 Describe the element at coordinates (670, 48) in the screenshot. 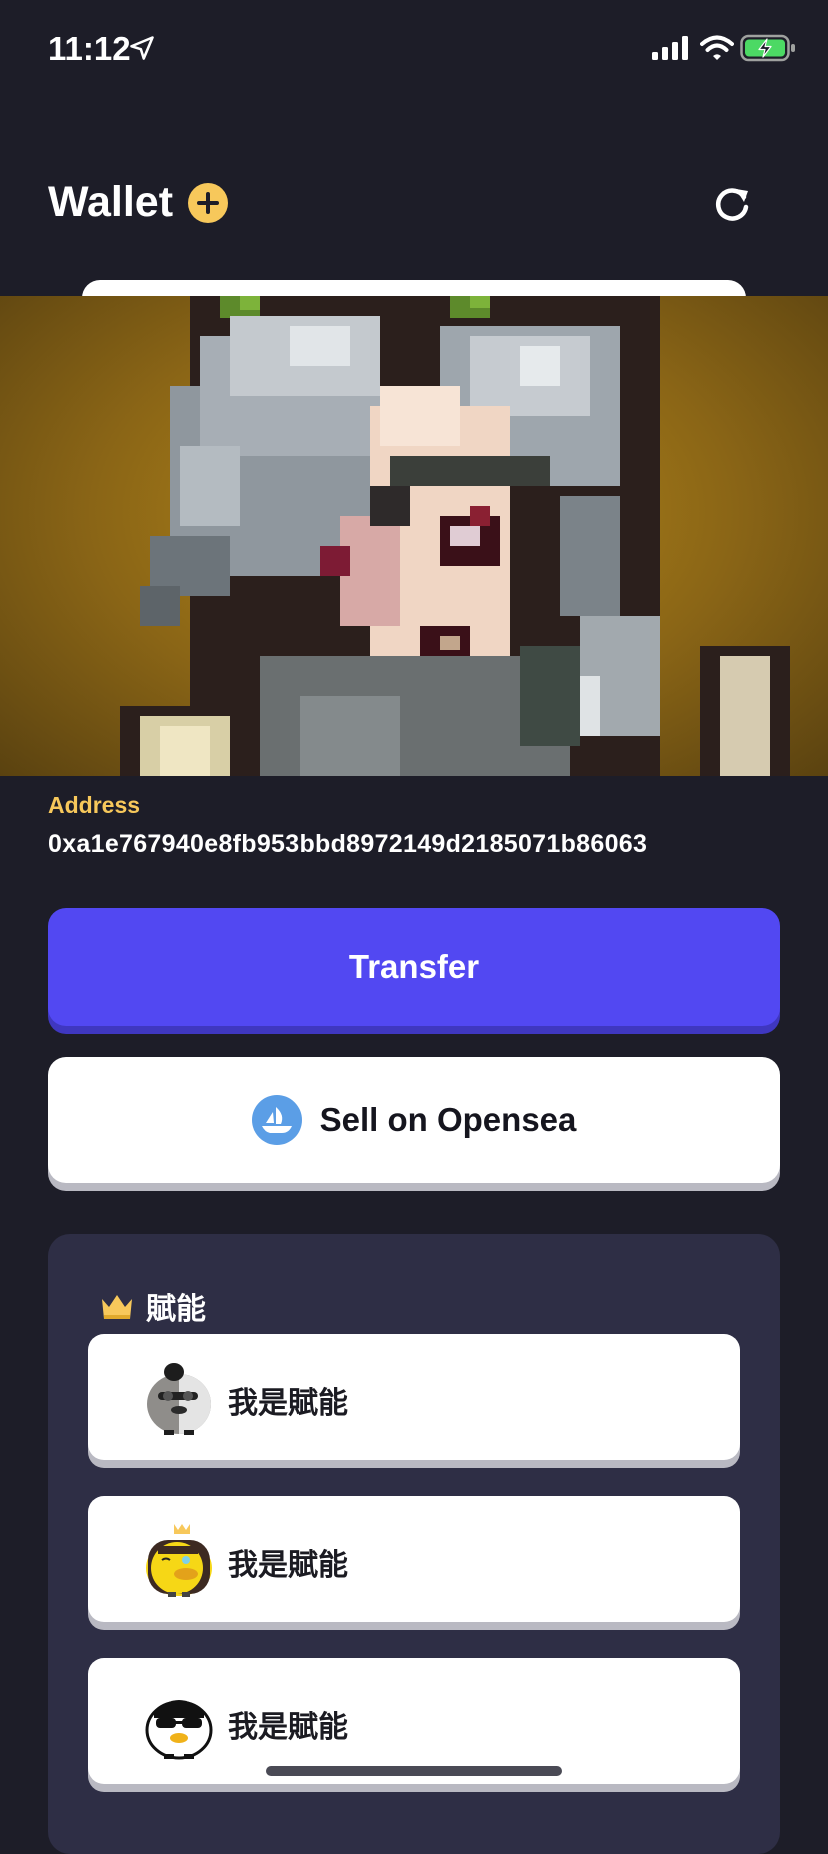

I see `cellular-signal-icon` at that location.